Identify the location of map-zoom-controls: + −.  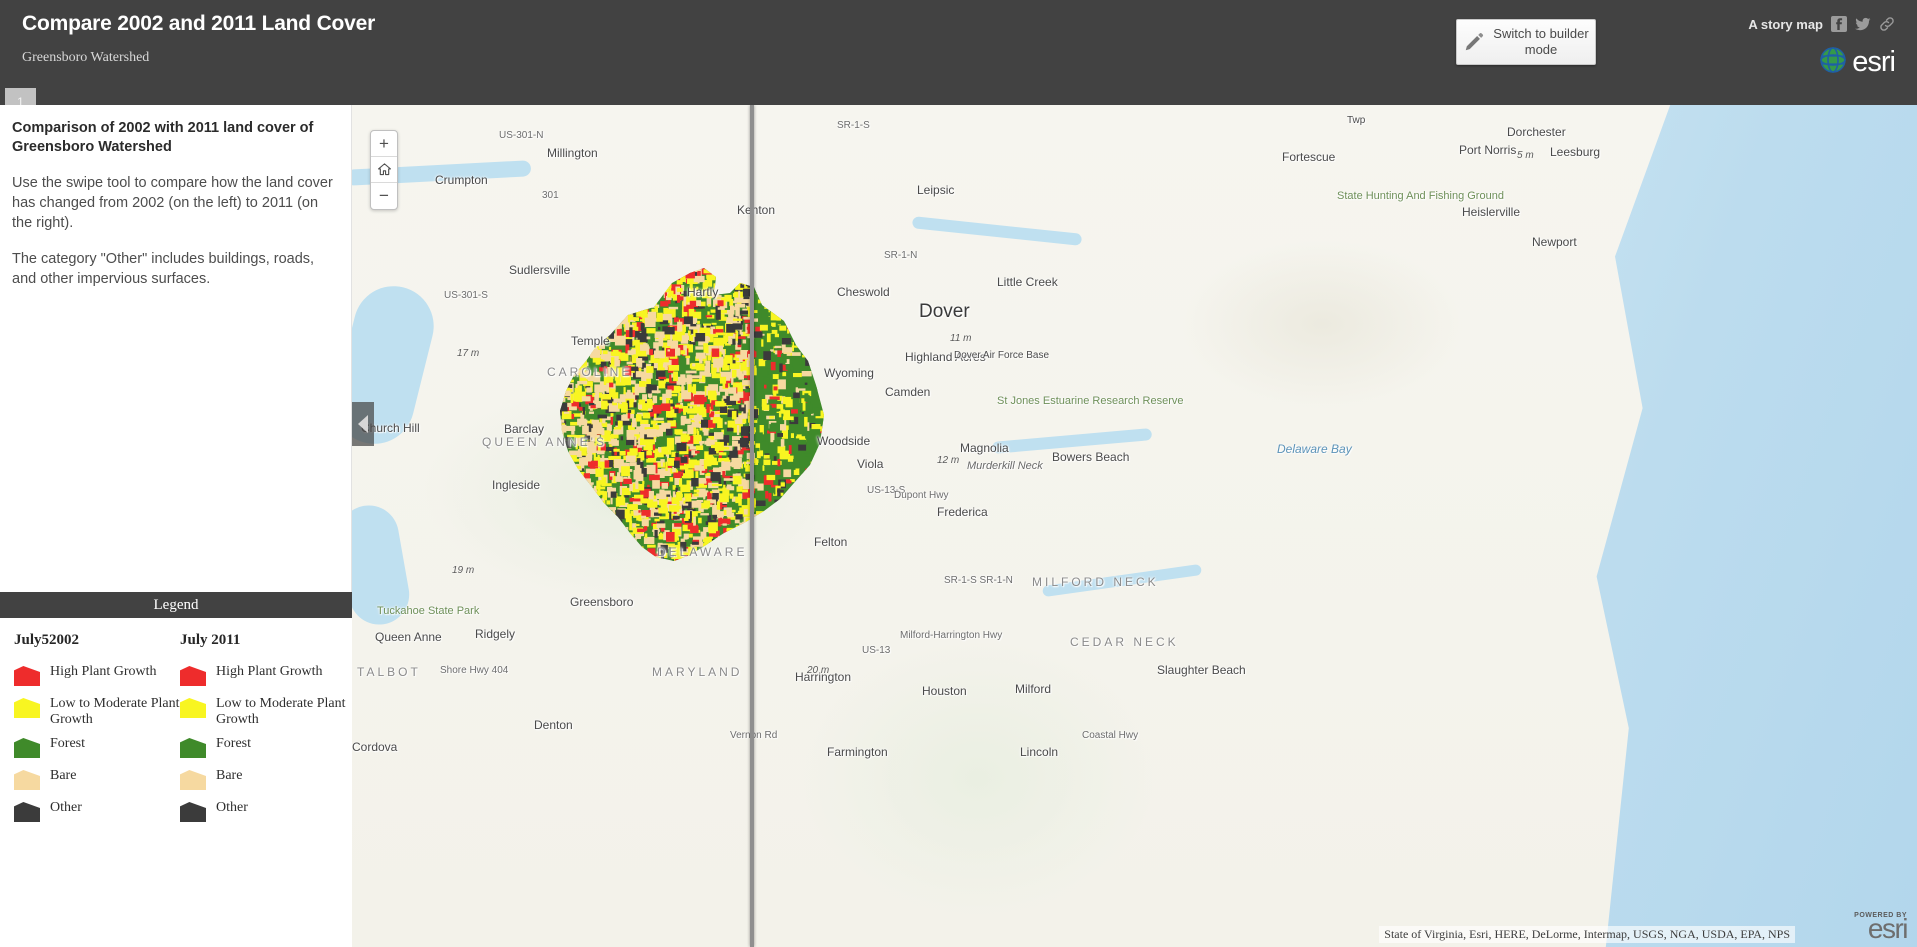
(384, 170).